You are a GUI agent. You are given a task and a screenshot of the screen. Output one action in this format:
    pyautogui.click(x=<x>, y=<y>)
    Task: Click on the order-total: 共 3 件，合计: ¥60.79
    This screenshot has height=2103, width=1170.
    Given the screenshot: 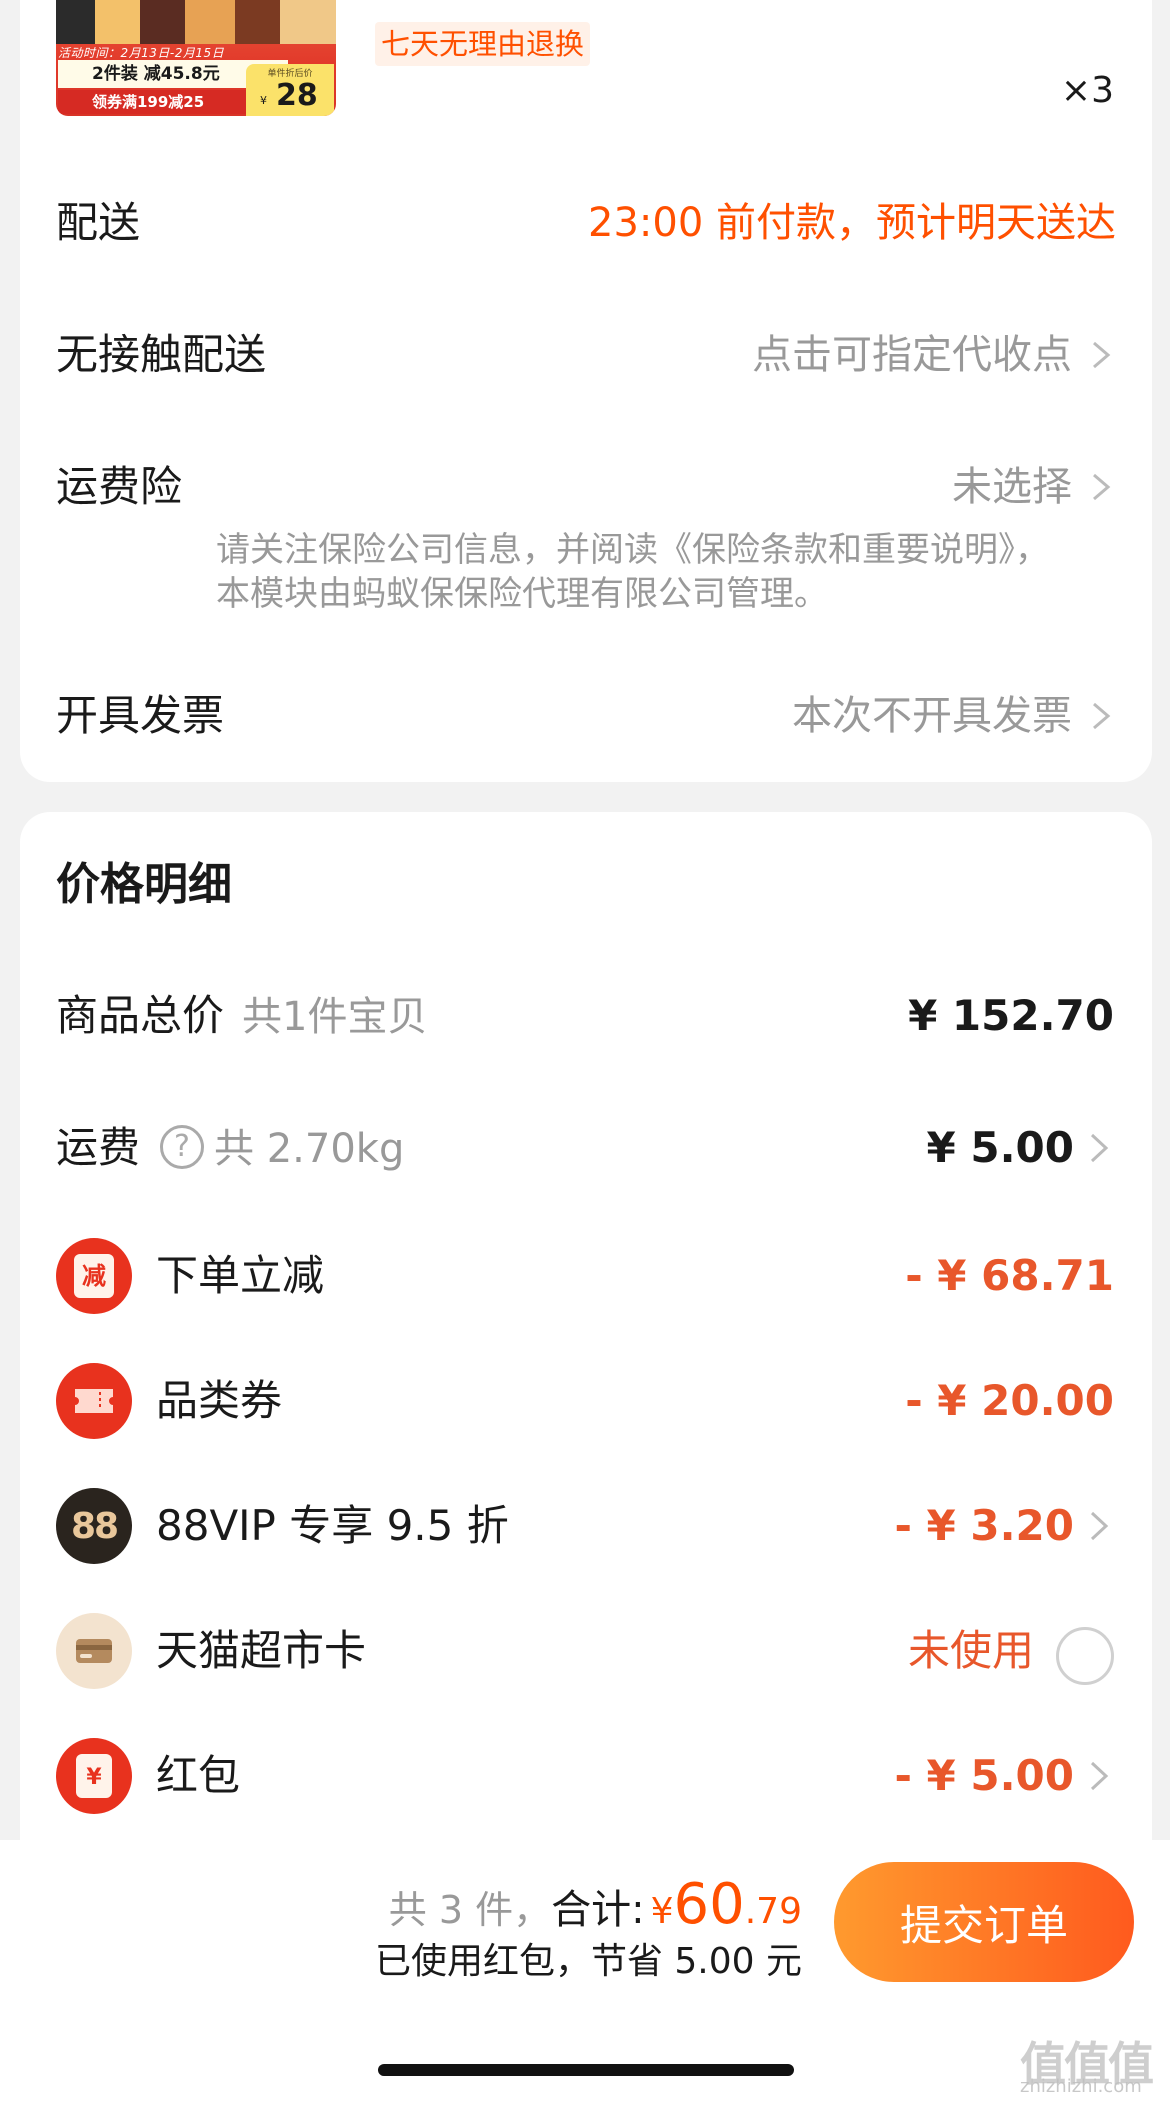 What is the action you would take?
    pyautogui.click(x=595, y=1904)
    